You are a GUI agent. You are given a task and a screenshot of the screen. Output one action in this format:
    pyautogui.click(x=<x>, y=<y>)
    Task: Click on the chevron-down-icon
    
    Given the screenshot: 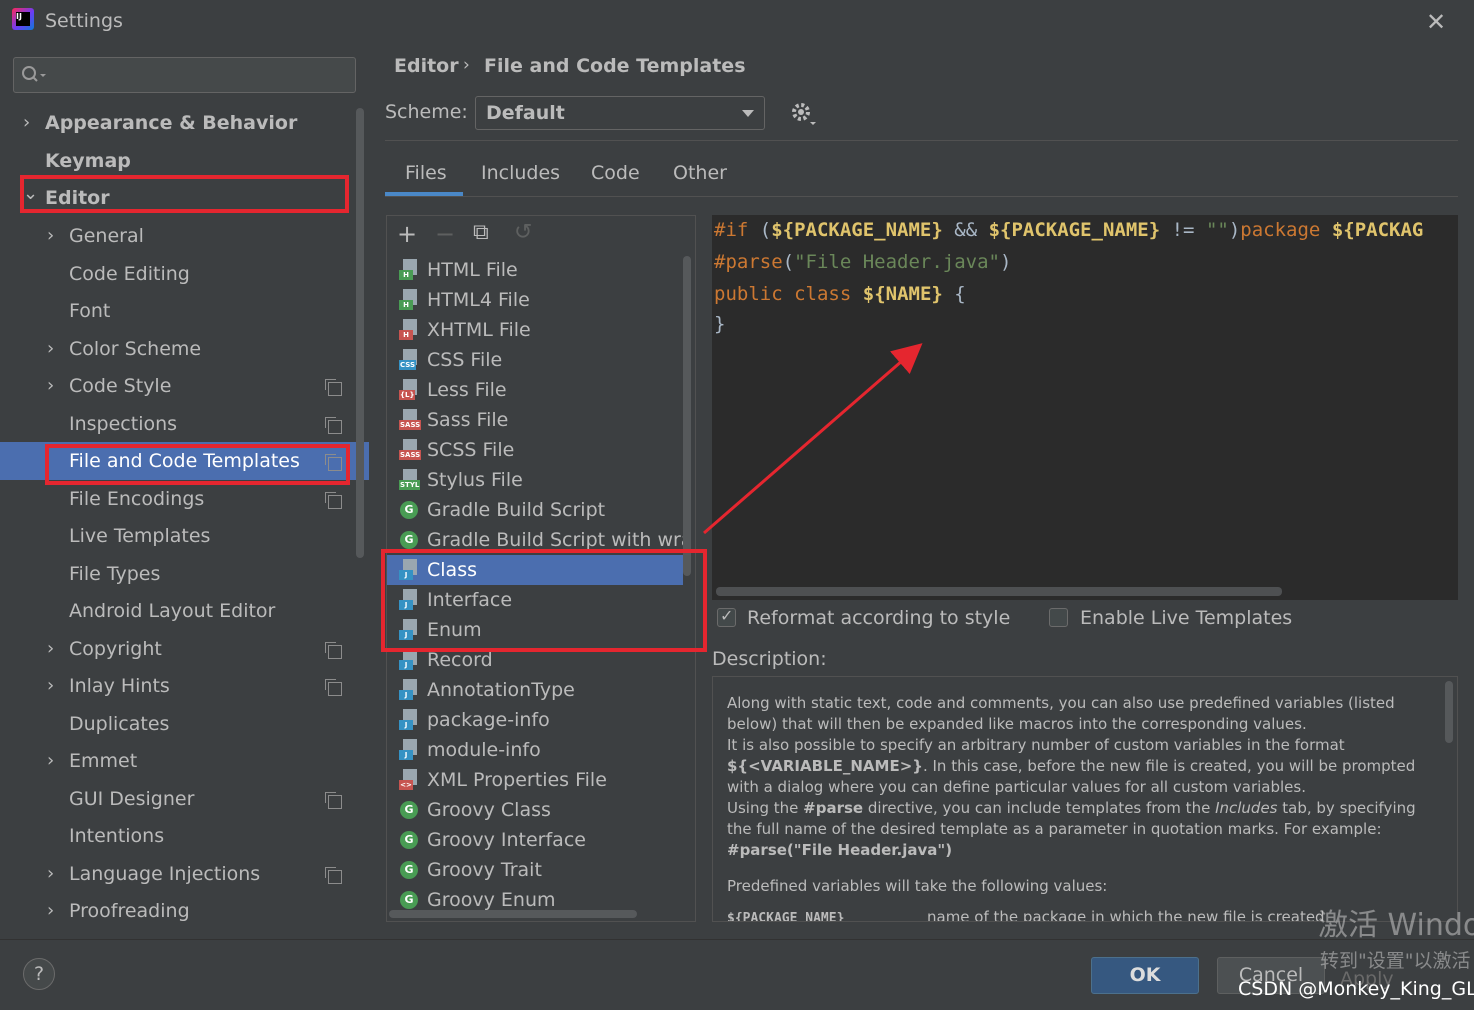 What is the action you would take?
    pyautogui.click(x=748, y=113)
    